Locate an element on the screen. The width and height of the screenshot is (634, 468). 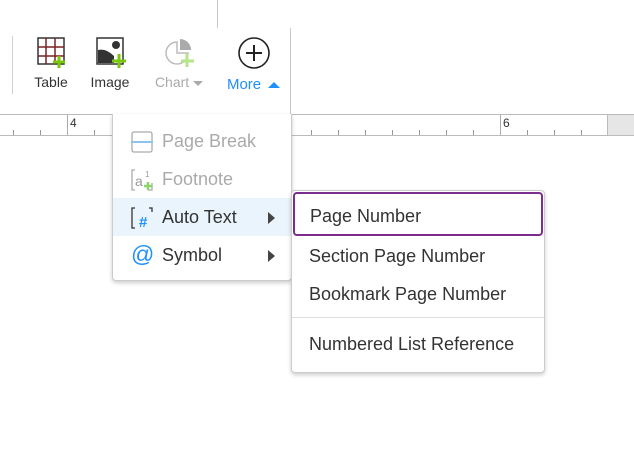
table-button: Table is located at coordinates (51, 63).